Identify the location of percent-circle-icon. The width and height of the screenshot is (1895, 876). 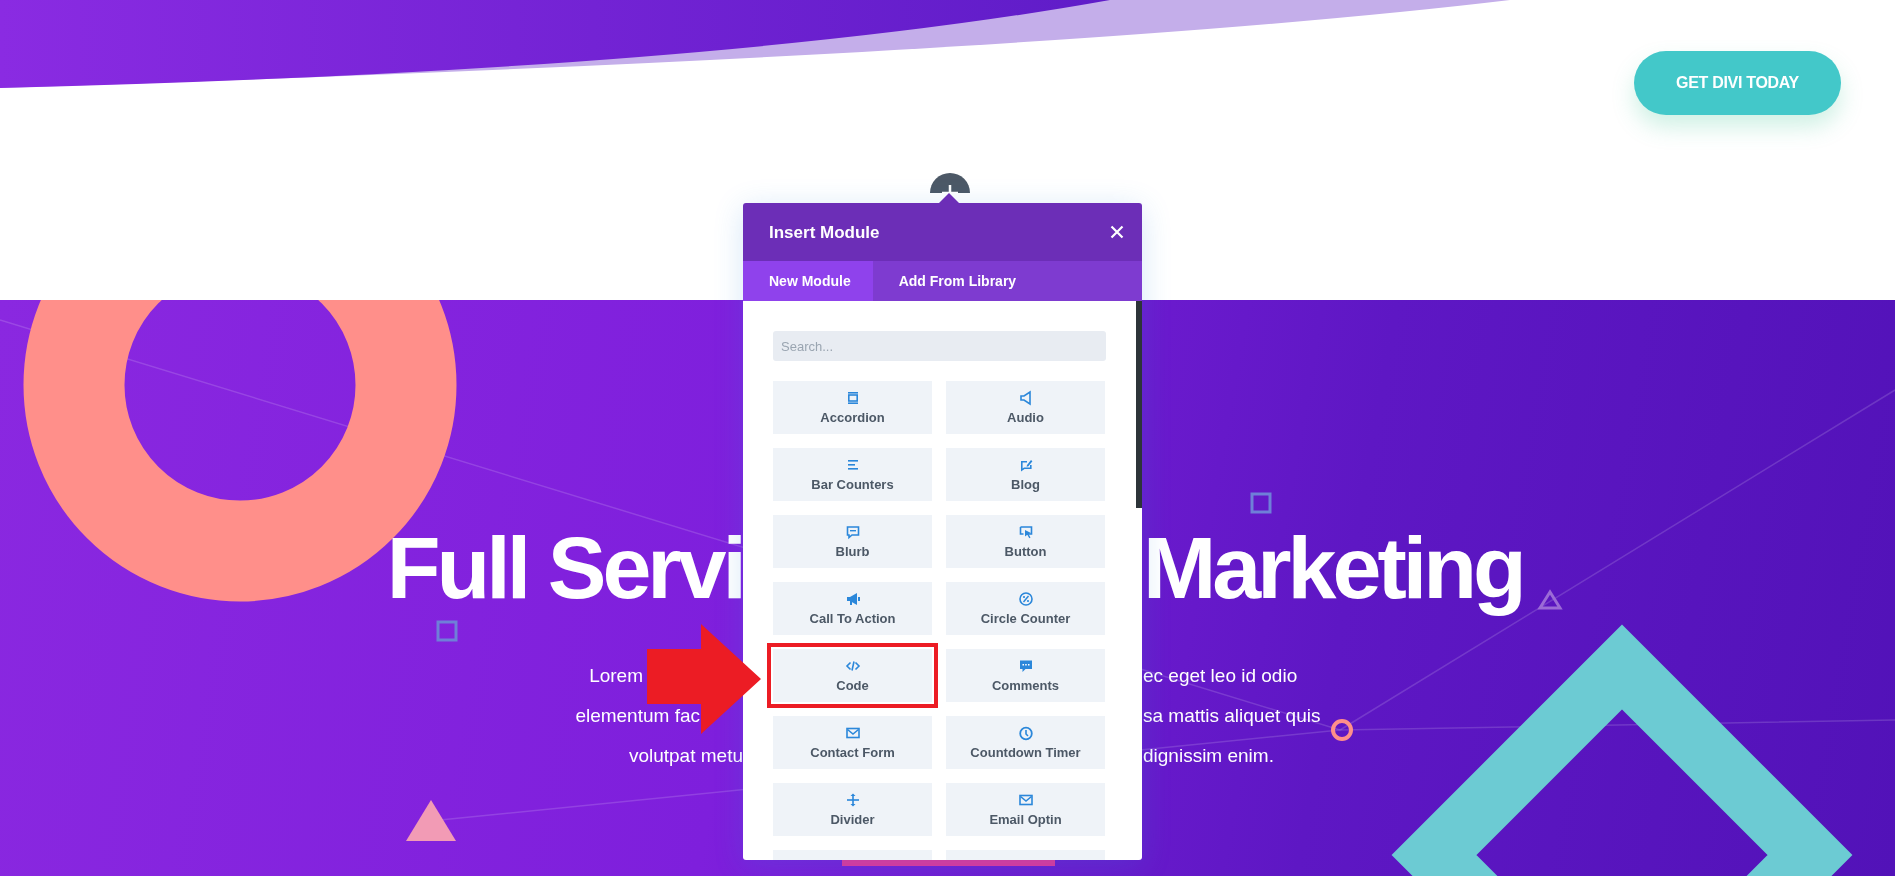
(1025, 598).